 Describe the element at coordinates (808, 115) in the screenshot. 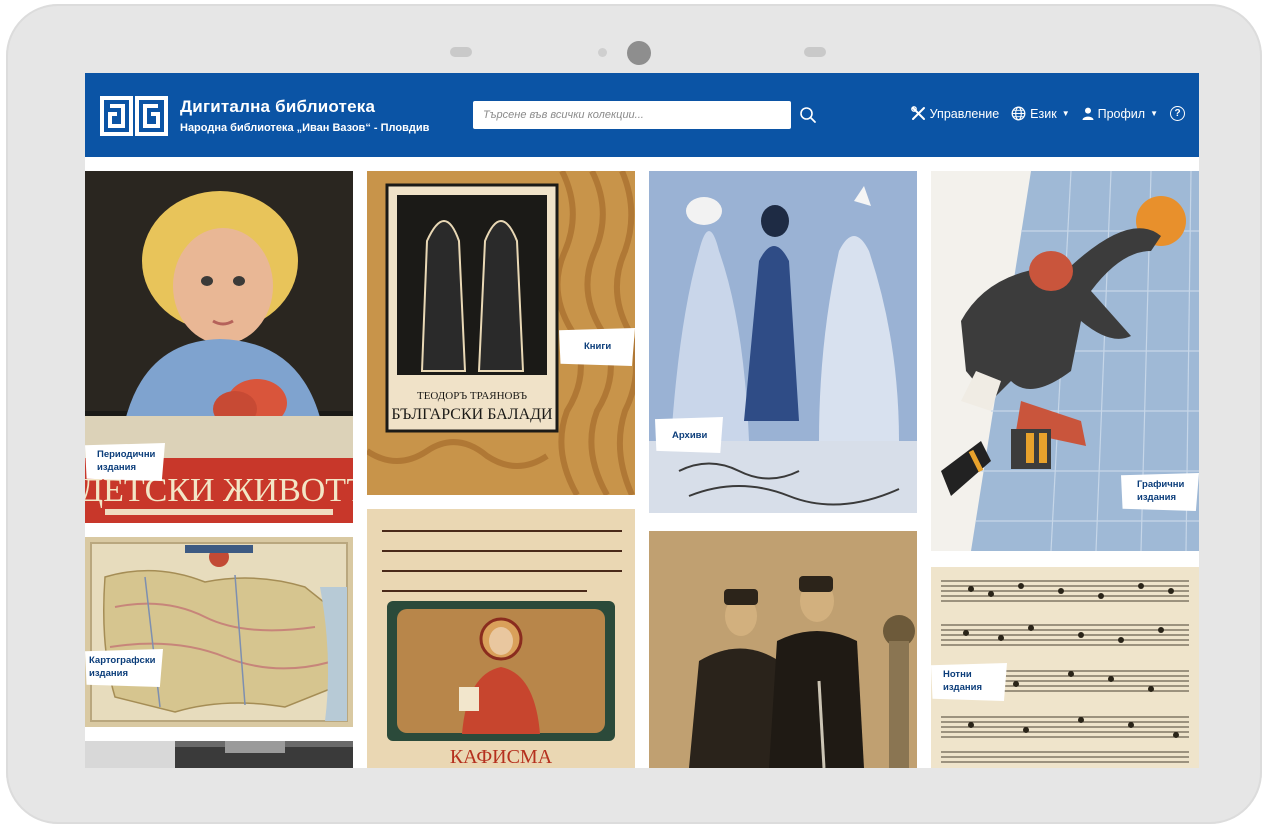

I see `search-icon` at that location.